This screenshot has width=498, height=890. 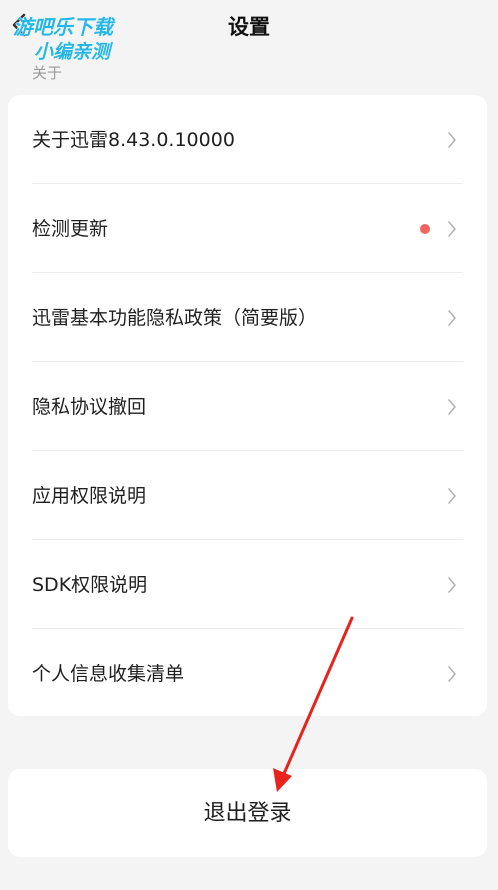 I want to click on menu-item-personal-info-list: 个人信息收集清单, so click(x=247, y=673).